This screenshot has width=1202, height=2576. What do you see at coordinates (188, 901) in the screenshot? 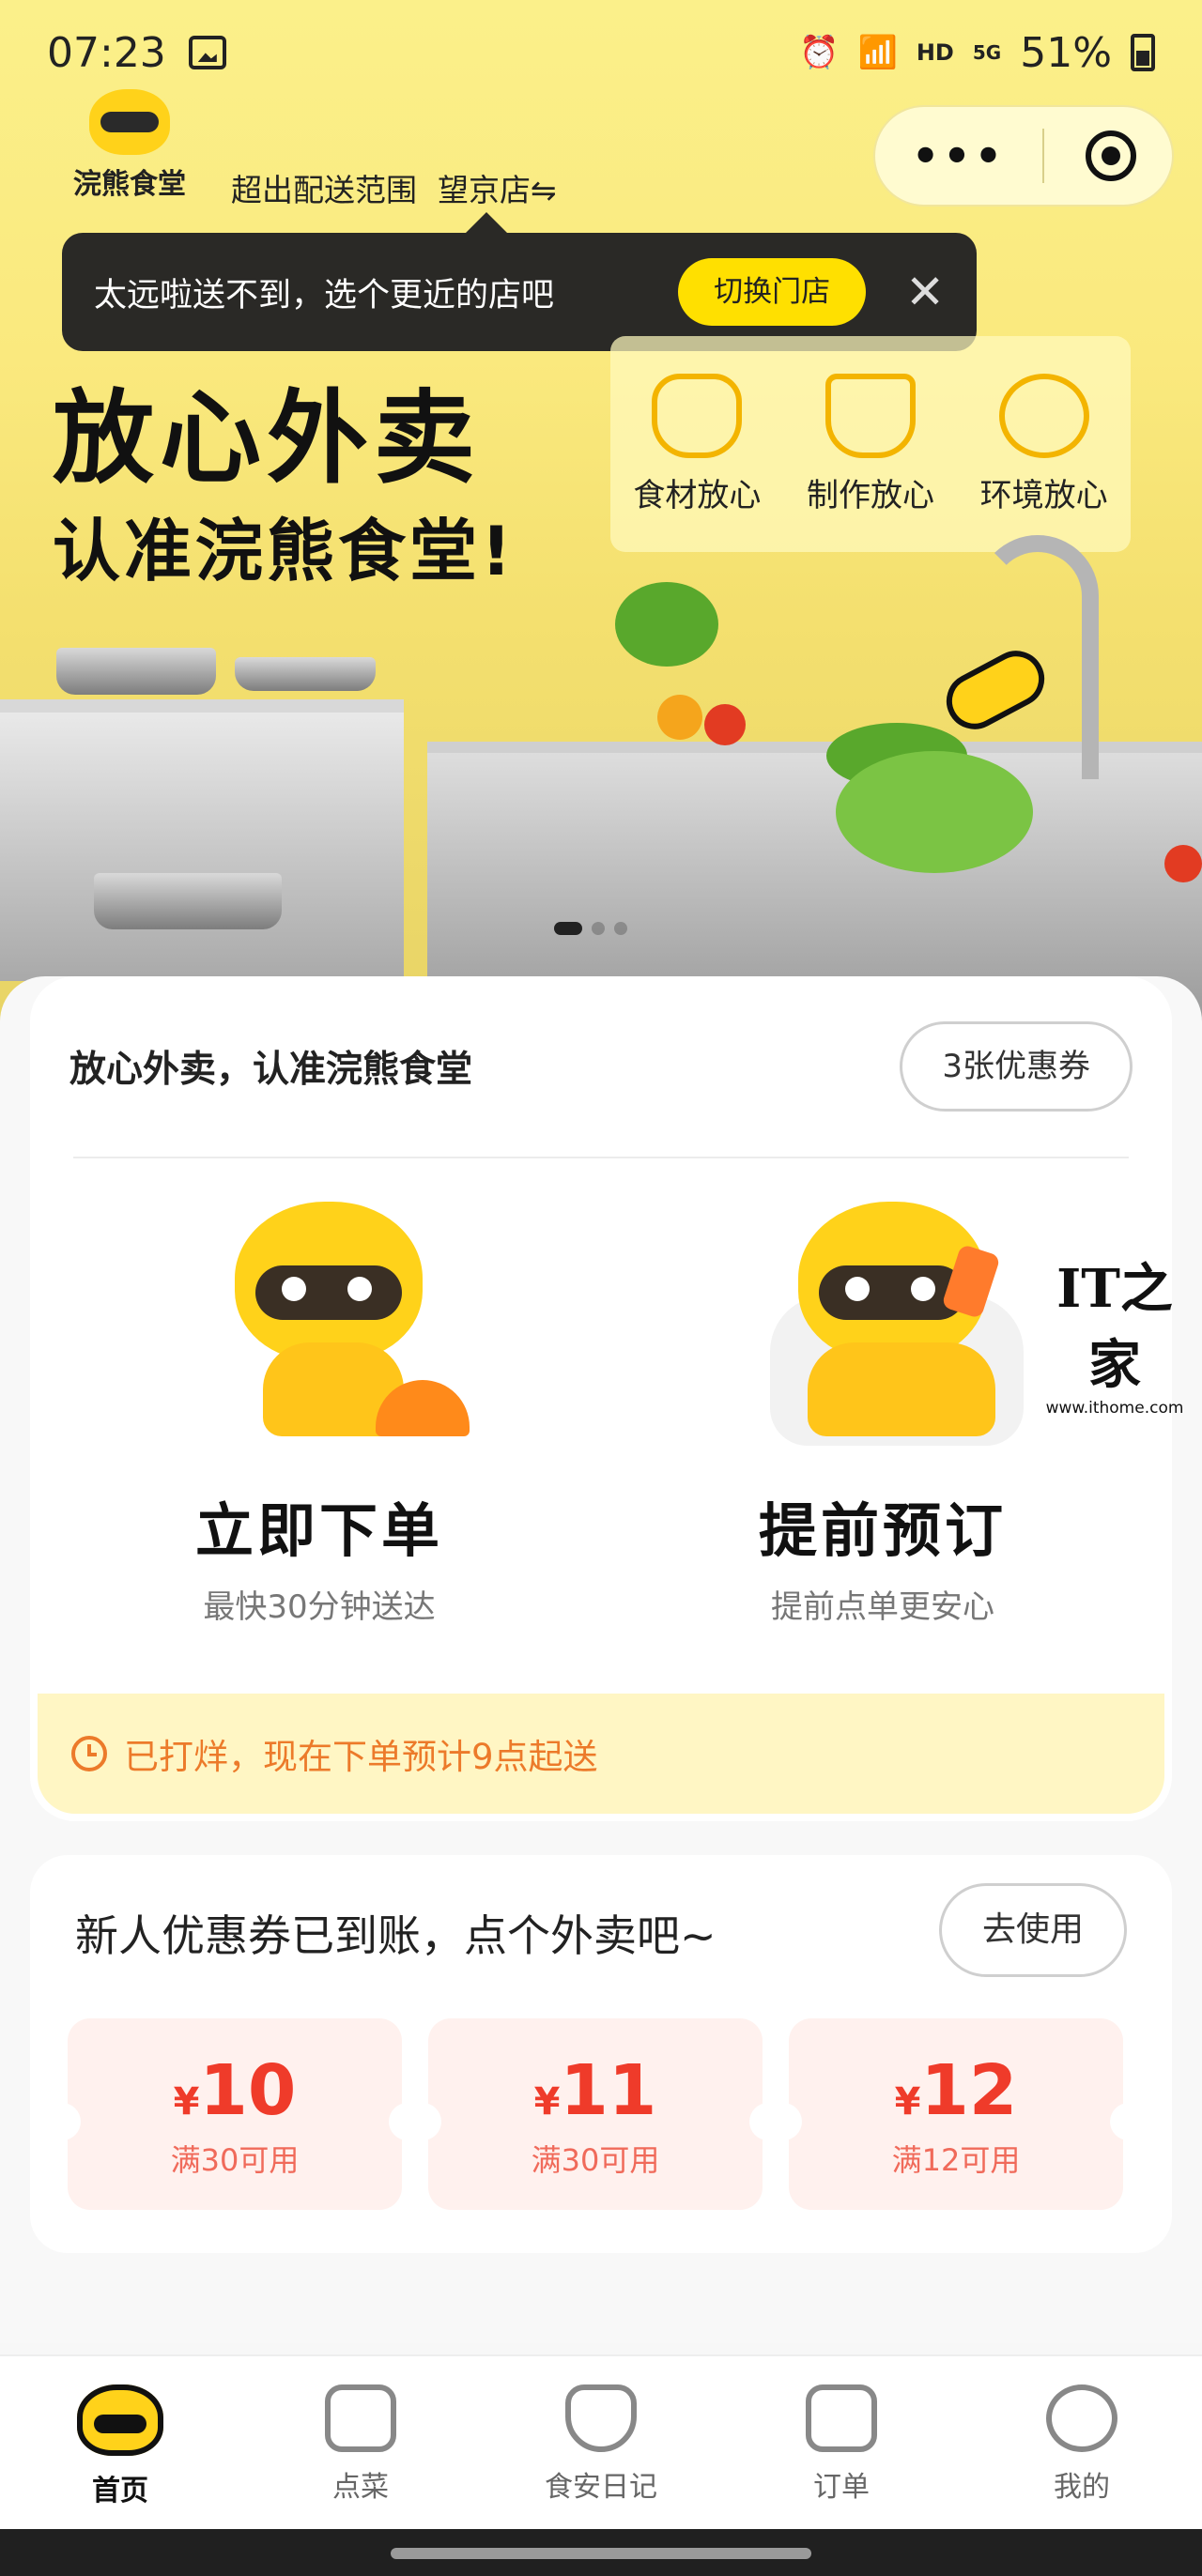
I see `stacked-pots-image` at bounding box center [188, 901].